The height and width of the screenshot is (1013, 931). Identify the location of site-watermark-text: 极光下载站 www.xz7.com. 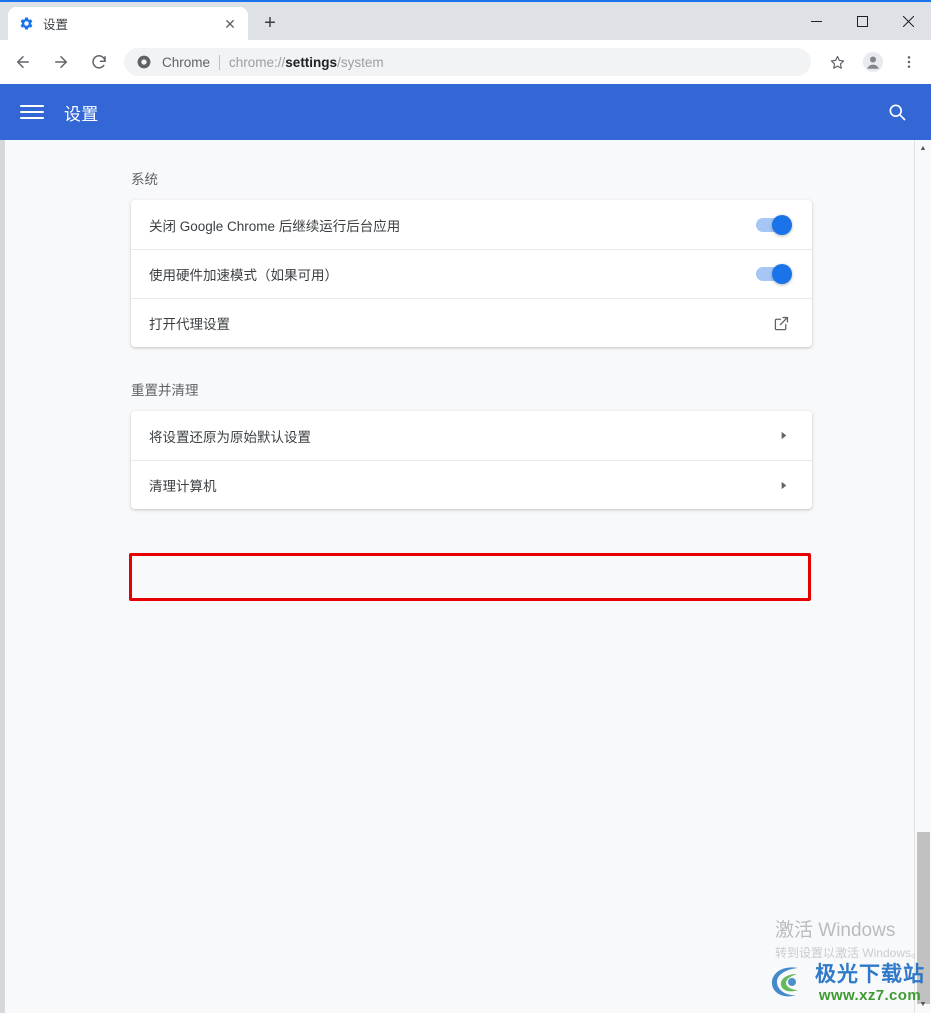
(870, 984).